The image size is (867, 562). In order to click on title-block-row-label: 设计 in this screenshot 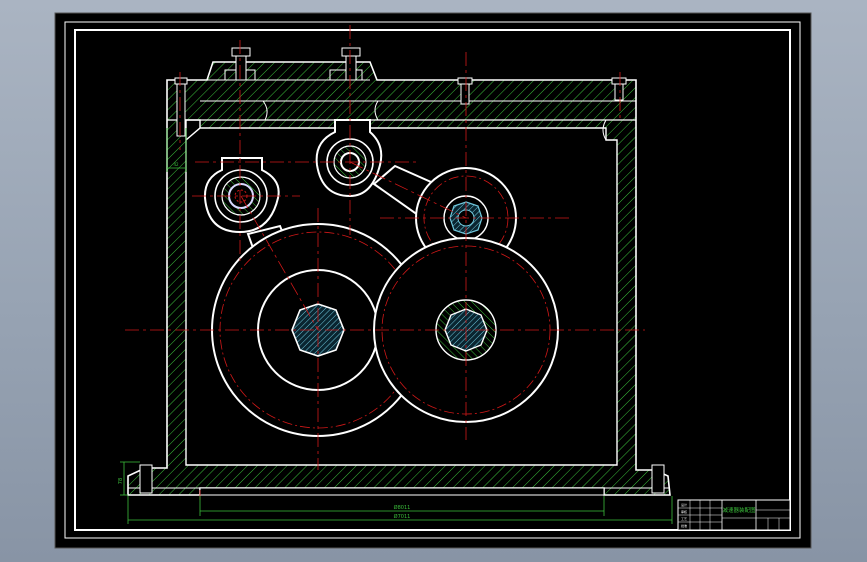, I will do `click(684, 504)`.